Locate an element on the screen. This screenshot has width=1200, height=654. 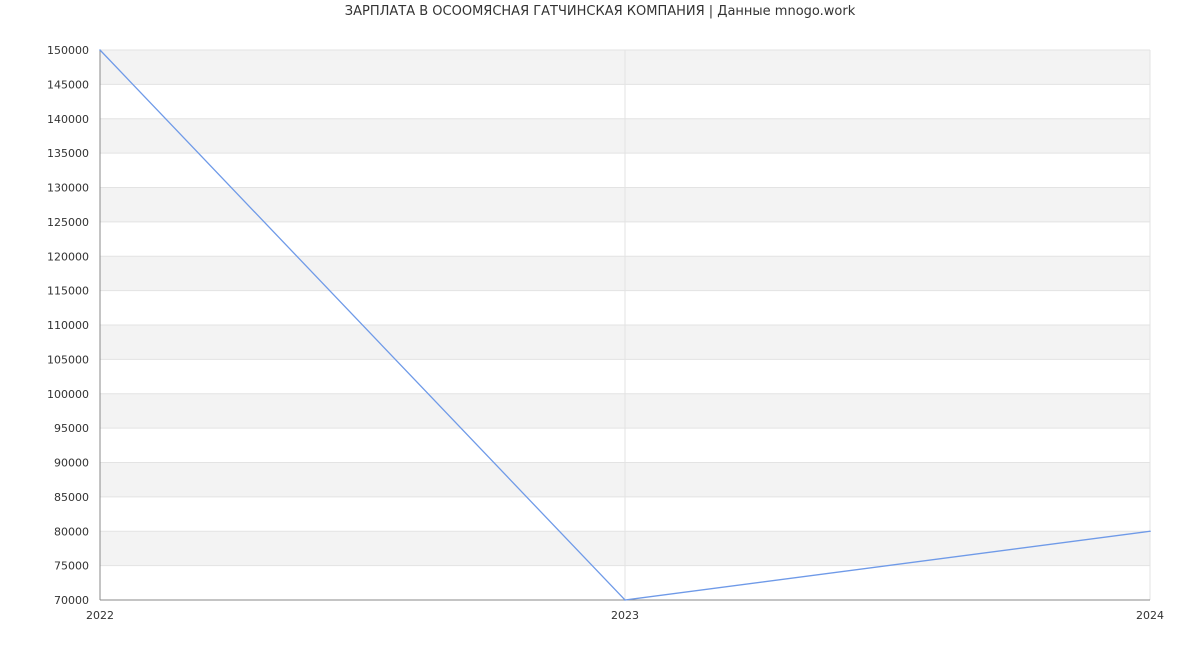
y-tick-label: 135000 is located at coordinates (68, 153).